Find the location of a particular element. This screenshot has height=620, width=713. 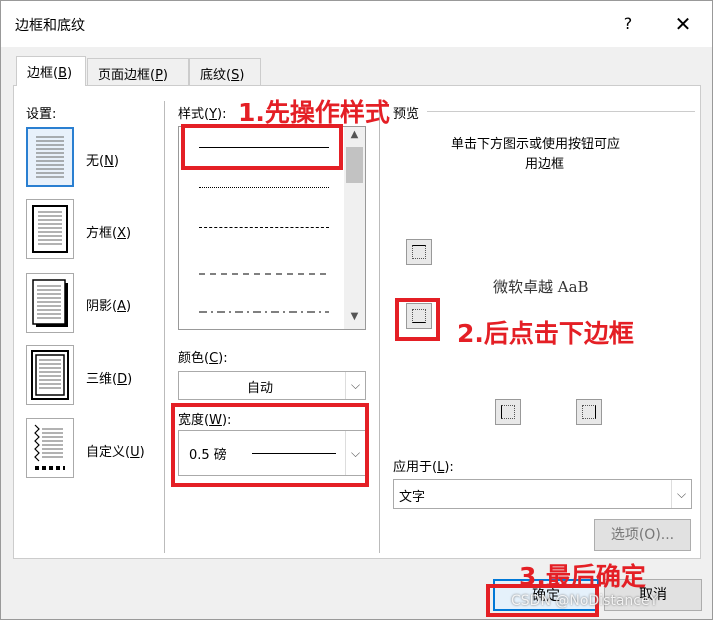

tab-shading: 底纹(S) is located at coordinates (225, 72).